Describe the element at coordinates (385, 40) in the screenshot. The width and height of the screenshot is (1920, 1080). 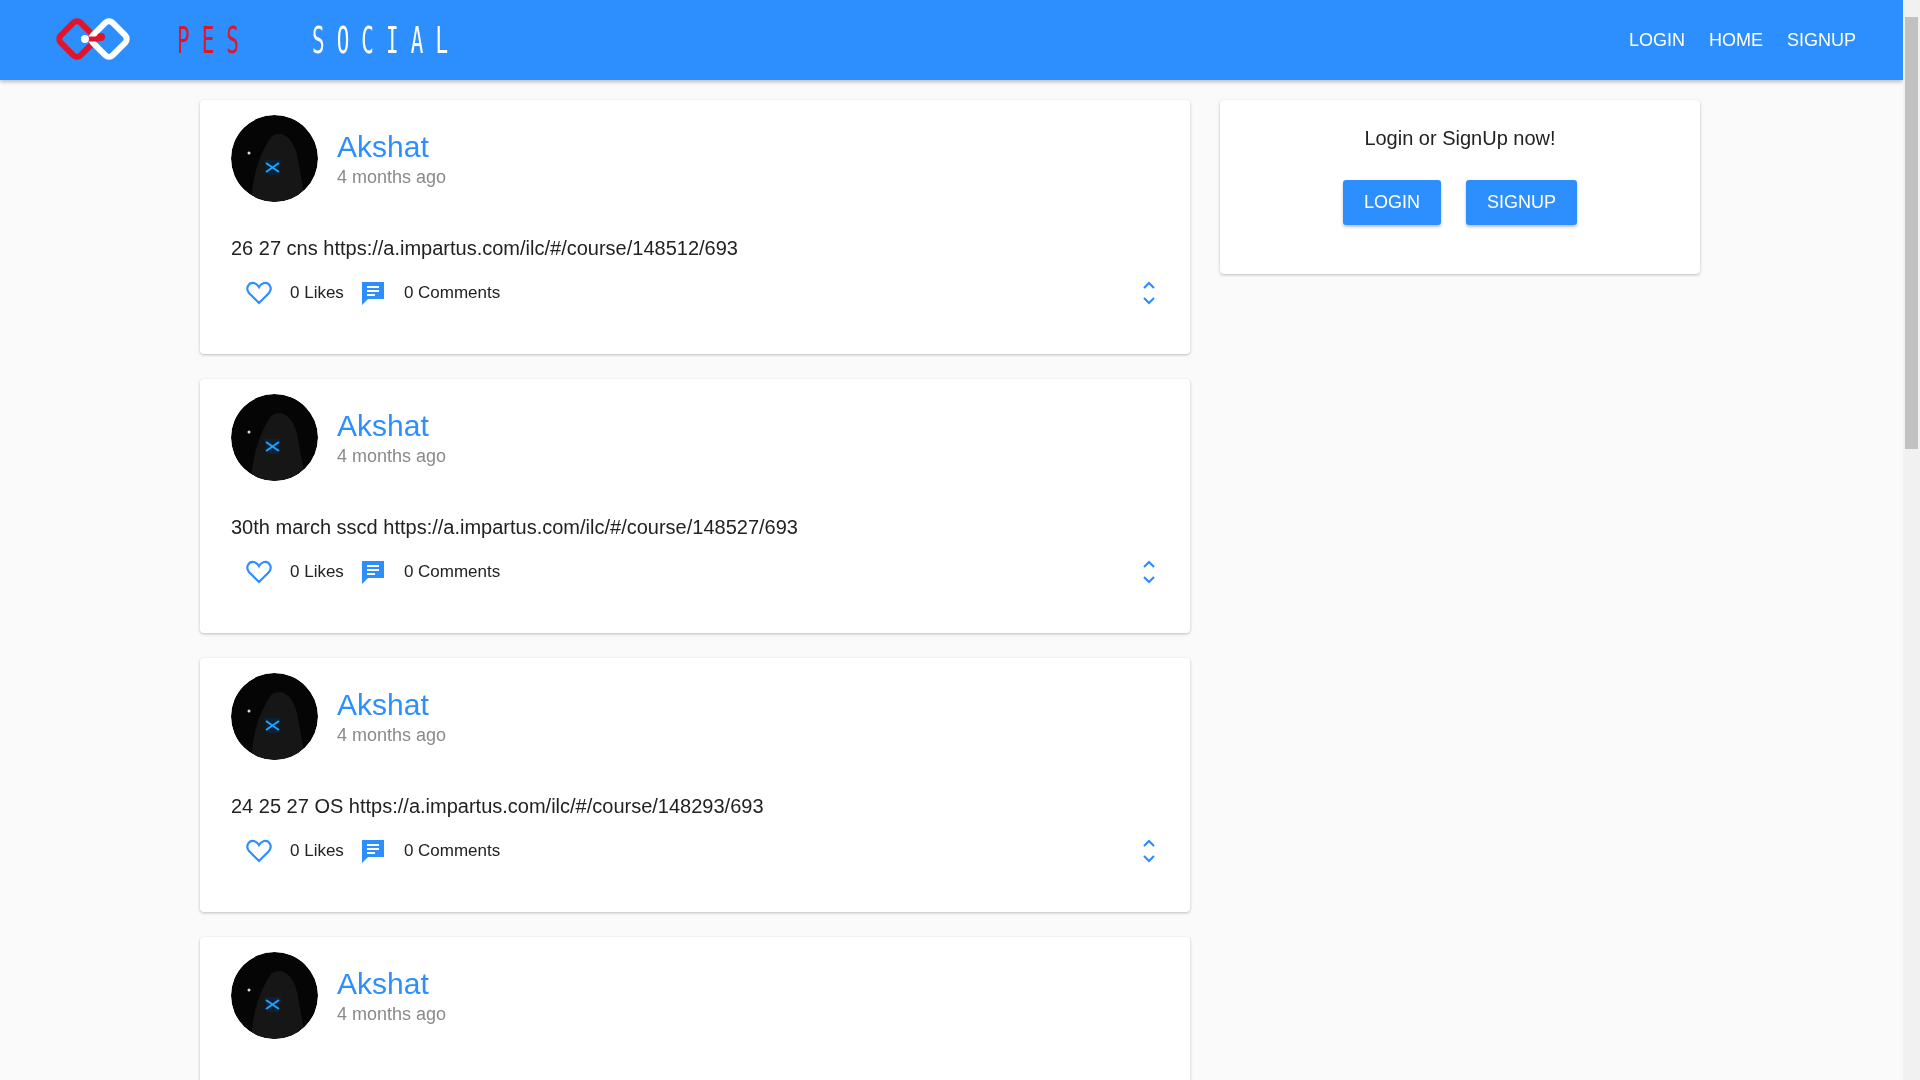
I see `brand-name: SOCIAL` at that location.